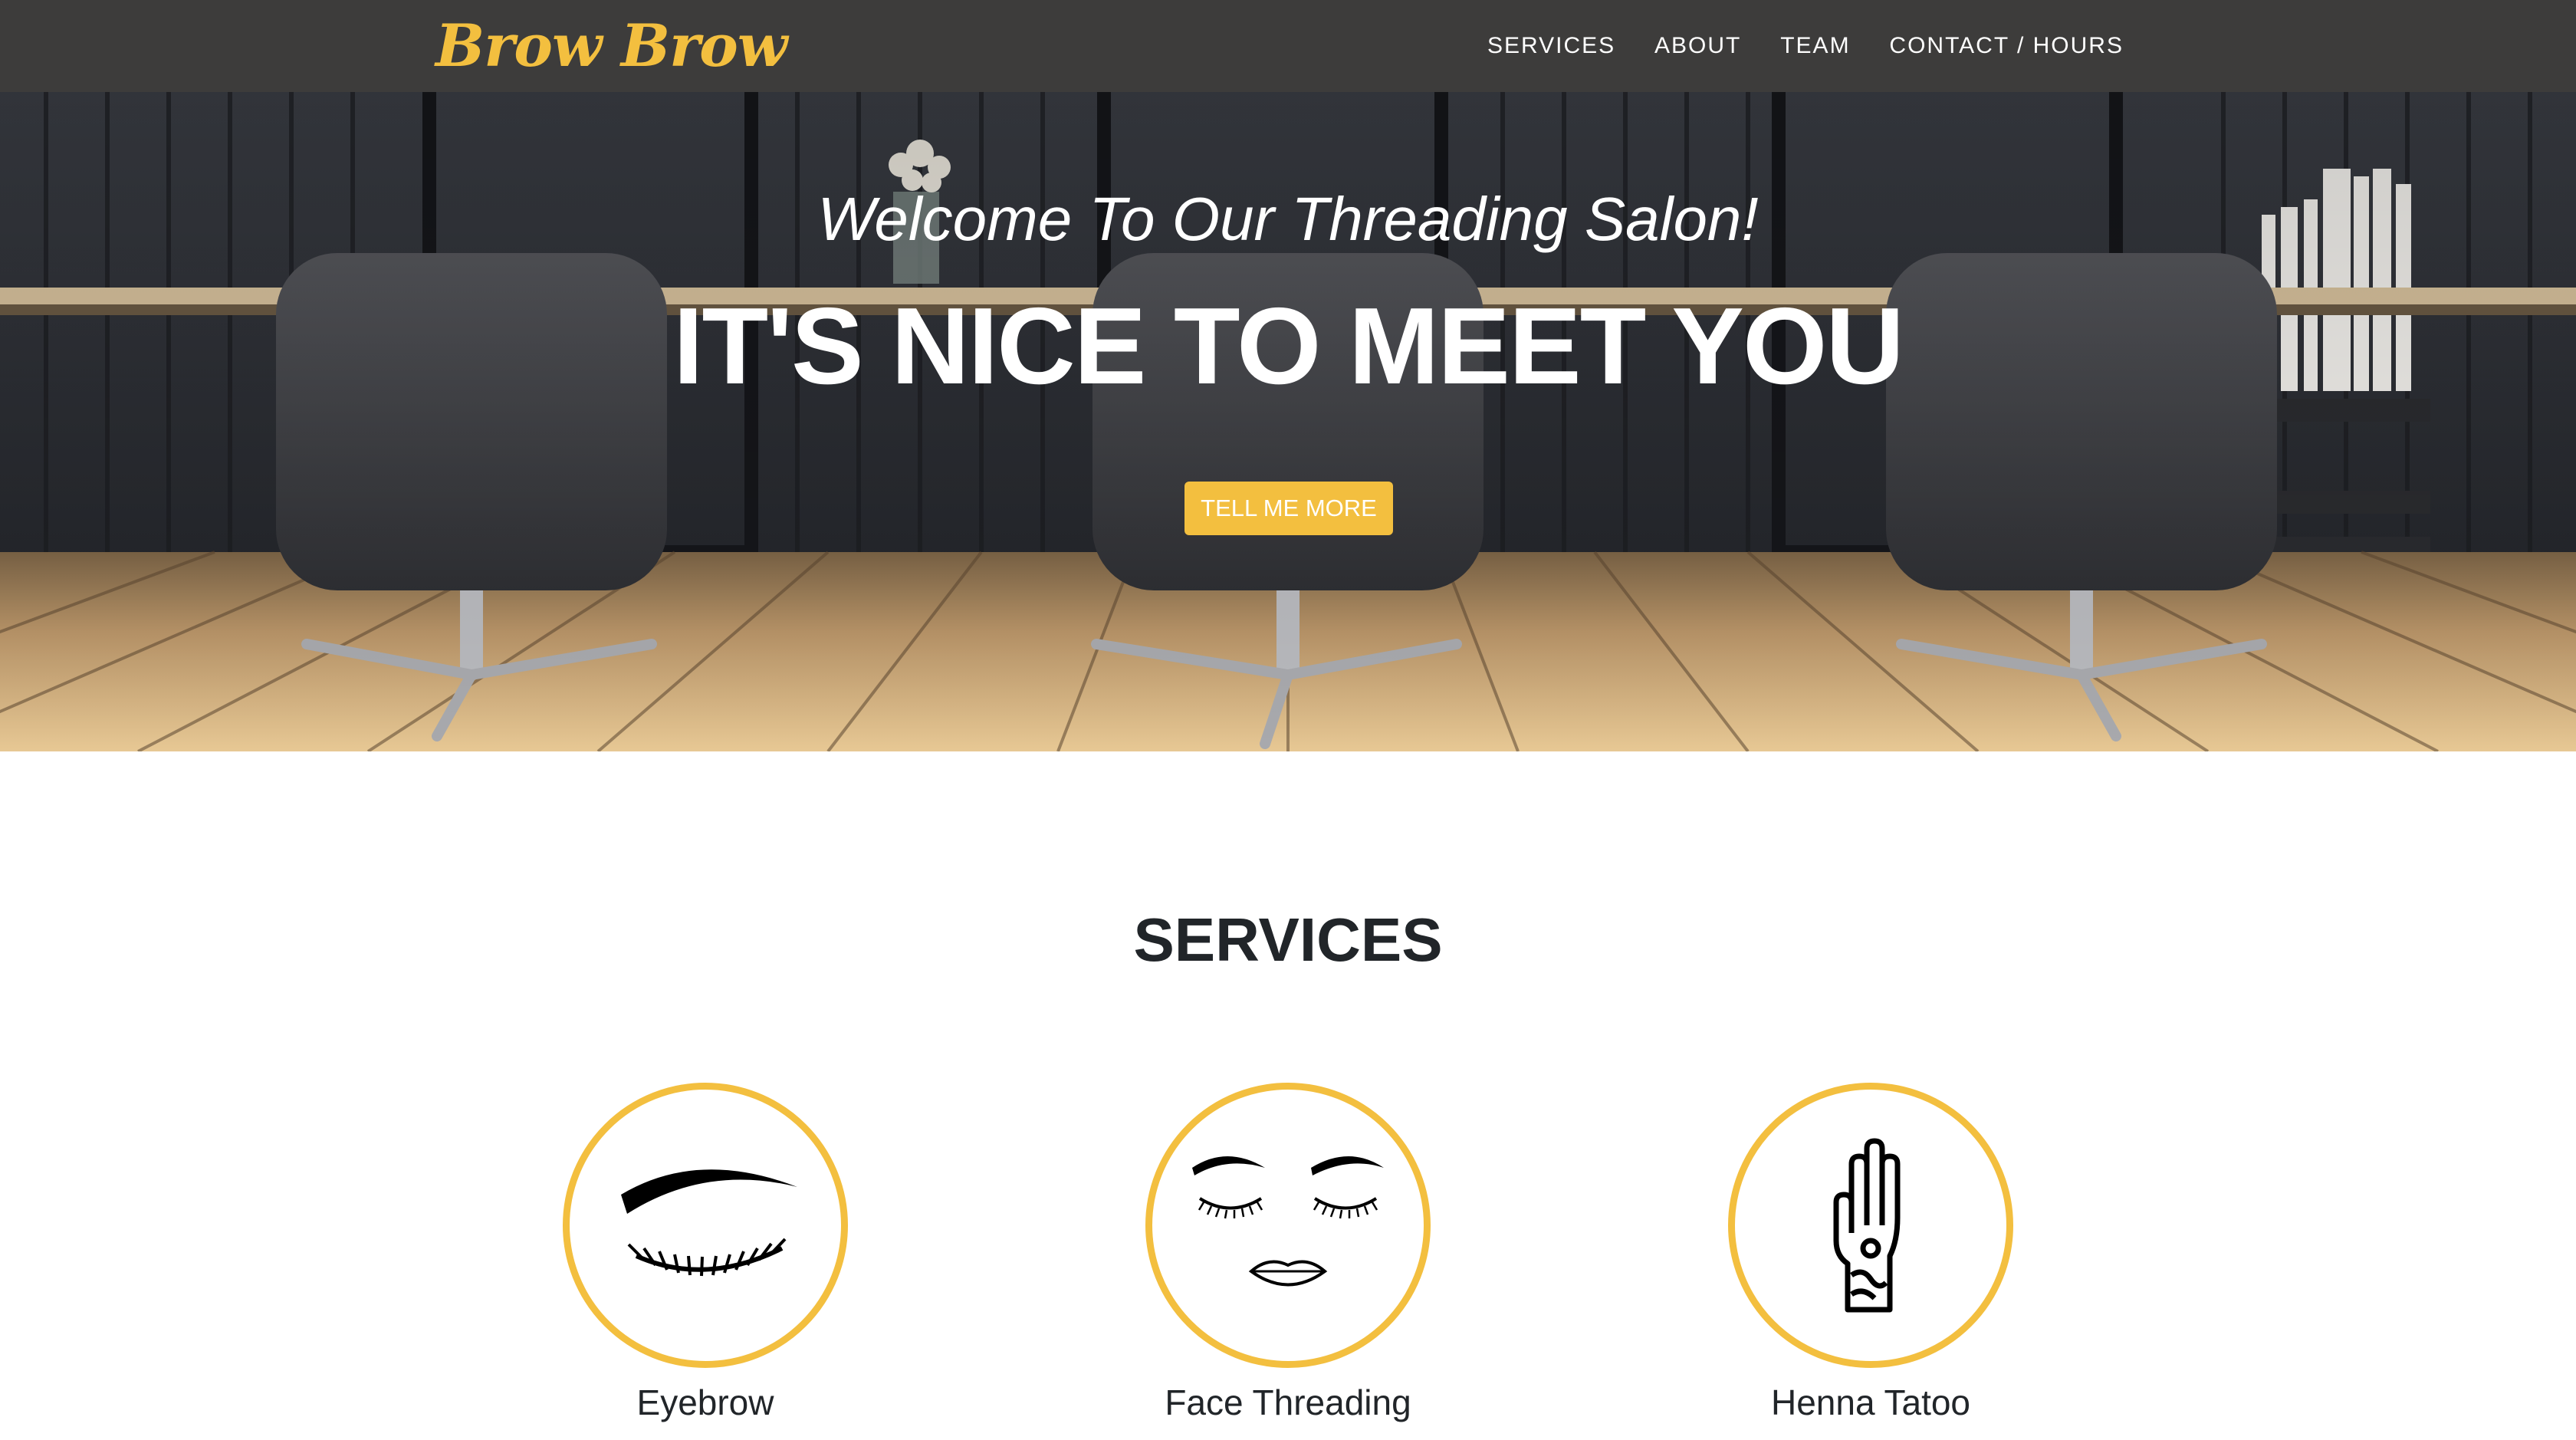  Describe the element at coordinates (1867, 1225) in the screenshot. I see `henna-hand-icon` at that location.